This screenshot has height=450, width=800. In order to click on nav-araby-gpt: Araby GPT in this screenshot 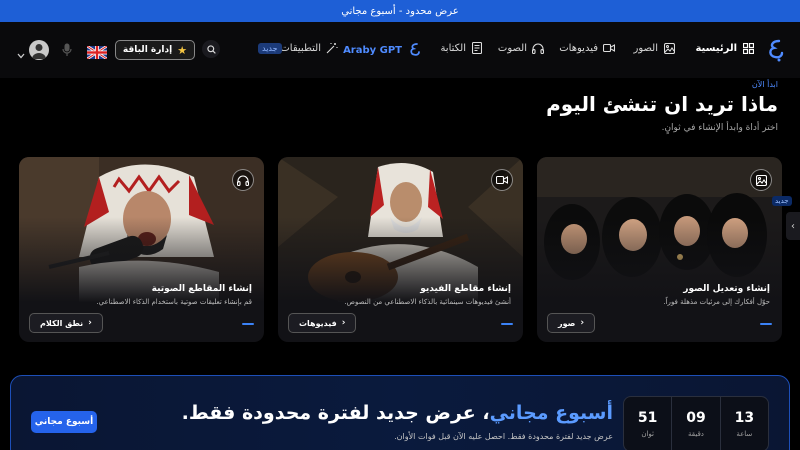, I will do `click(382, 50)`.